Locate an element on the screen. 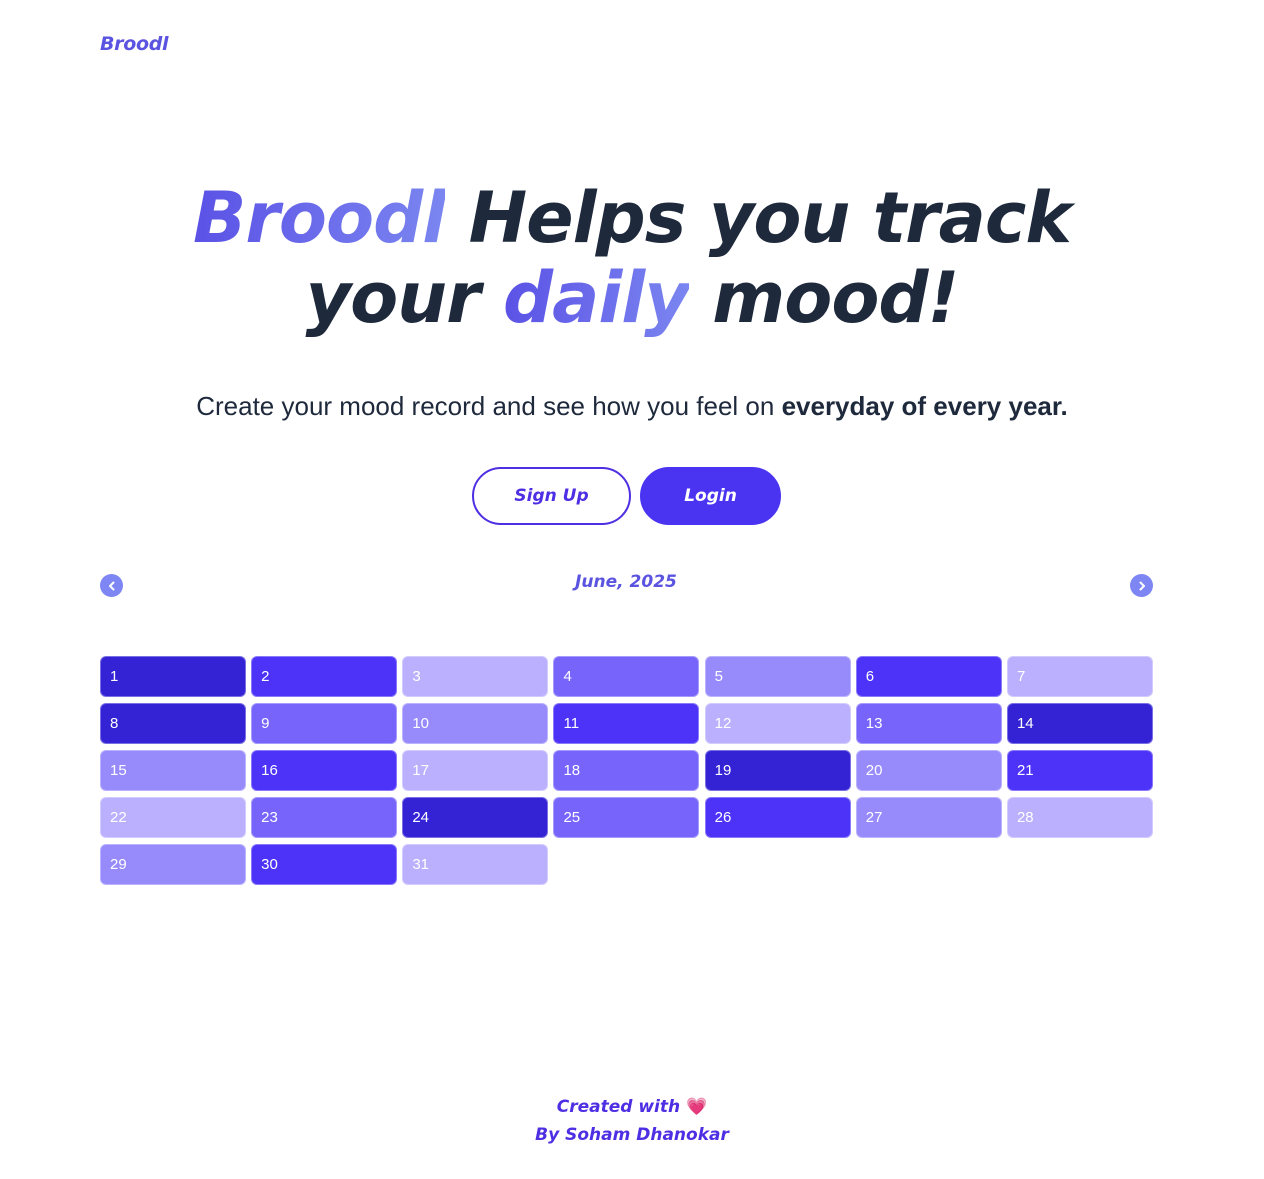 This screenshot has height=1179, width=1264. calendar-day-label: 4 is located at coordinates (567, 676).